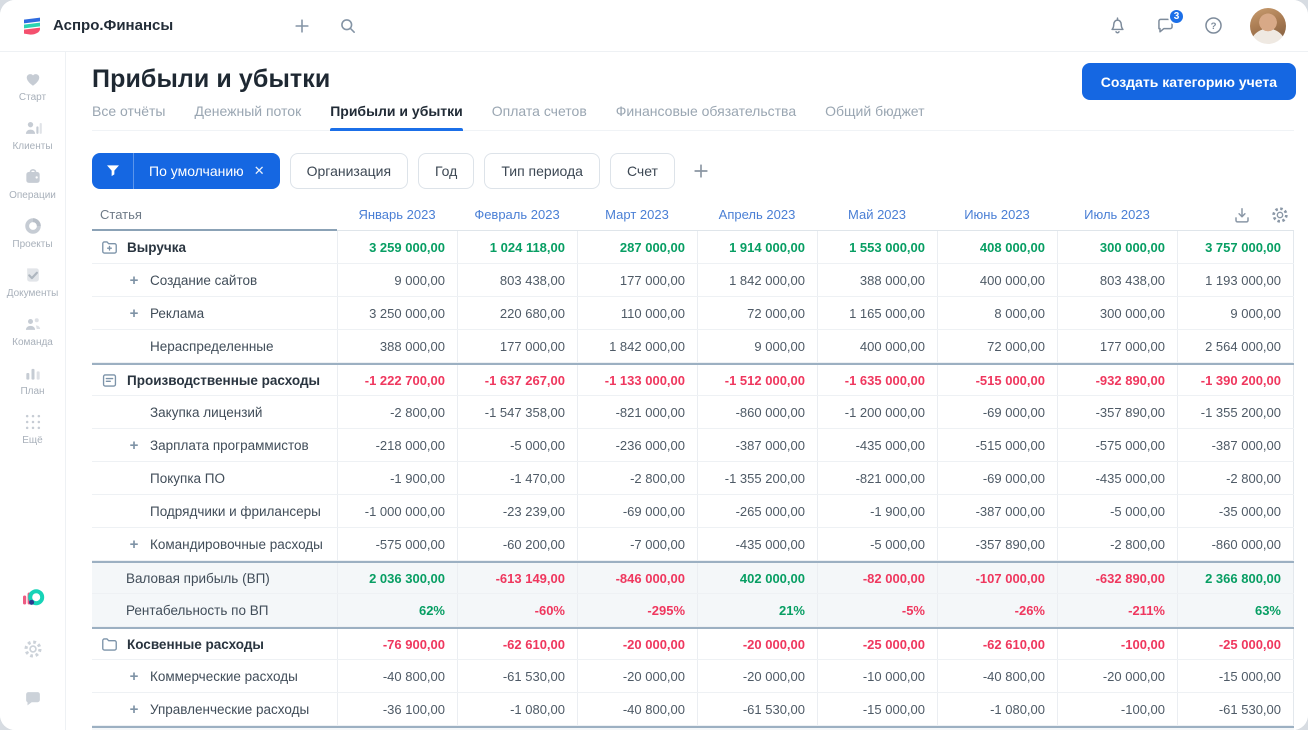 The height and width of the screenshot is (730, 1308). What do you see at coordinates (33, 429) in the screenshot?
I see `sidebar-item-more: Ещё` at bounding box center [33, 429].